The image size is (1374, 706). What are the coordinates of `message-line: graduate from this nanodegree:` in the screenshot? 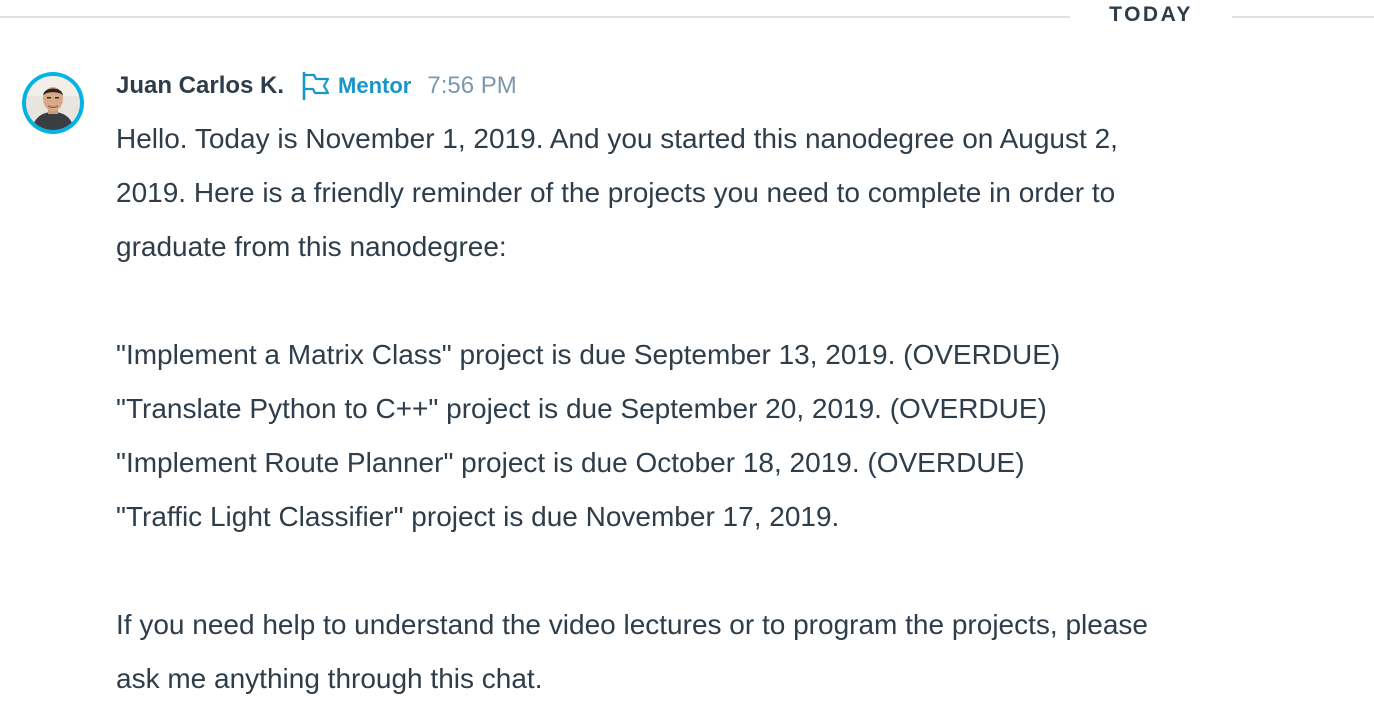 It's located at (311, 246).